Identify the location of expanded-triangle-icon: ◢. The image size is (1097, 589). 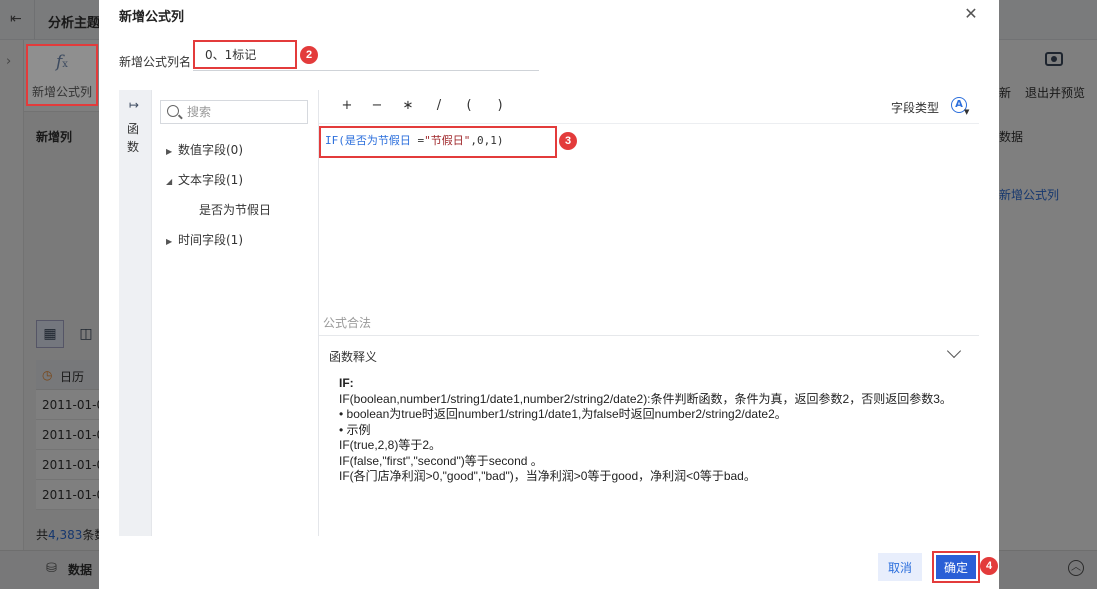
(169, 181).